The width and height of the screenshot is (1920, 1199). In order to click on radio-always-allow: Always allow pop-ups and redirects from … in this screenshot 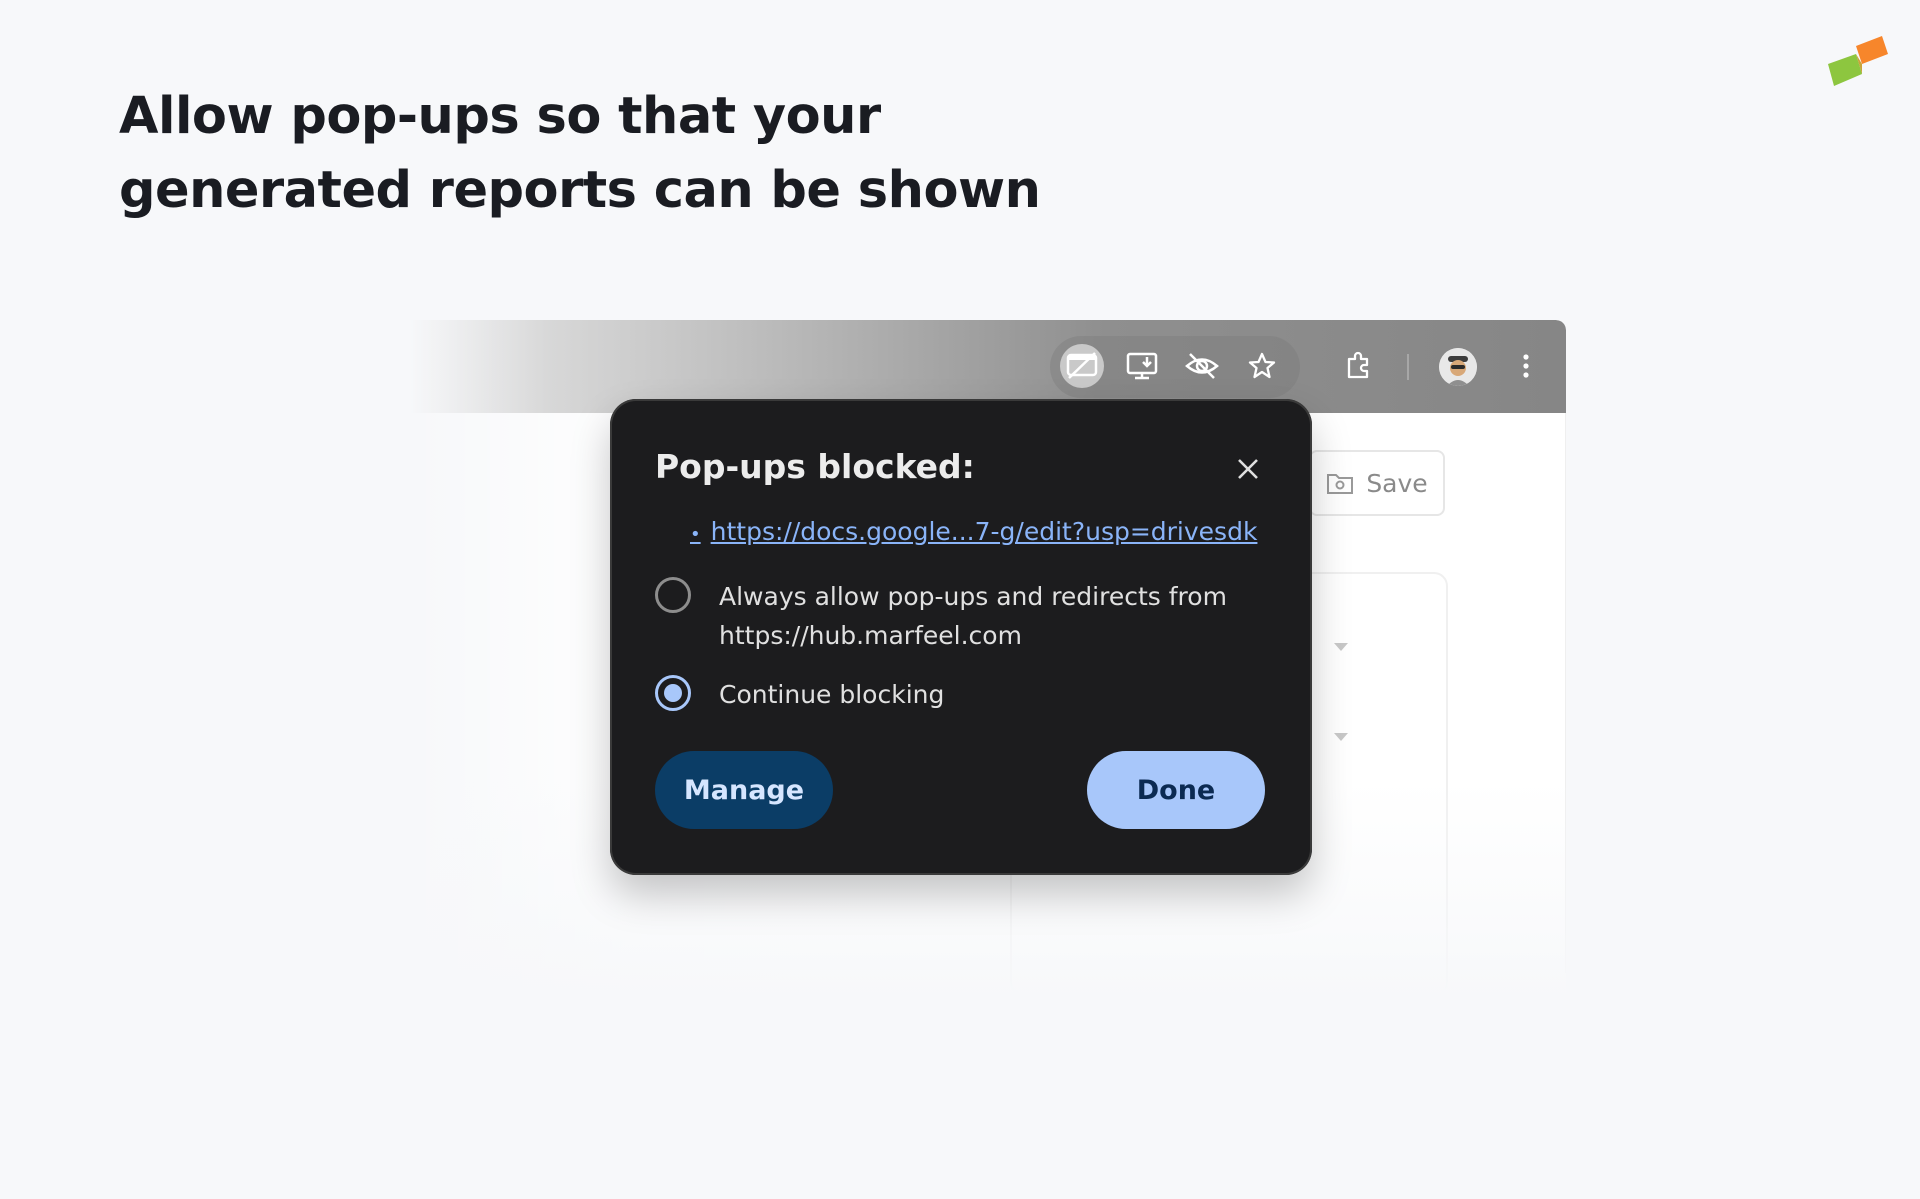, I will do `click(957, 616)`.